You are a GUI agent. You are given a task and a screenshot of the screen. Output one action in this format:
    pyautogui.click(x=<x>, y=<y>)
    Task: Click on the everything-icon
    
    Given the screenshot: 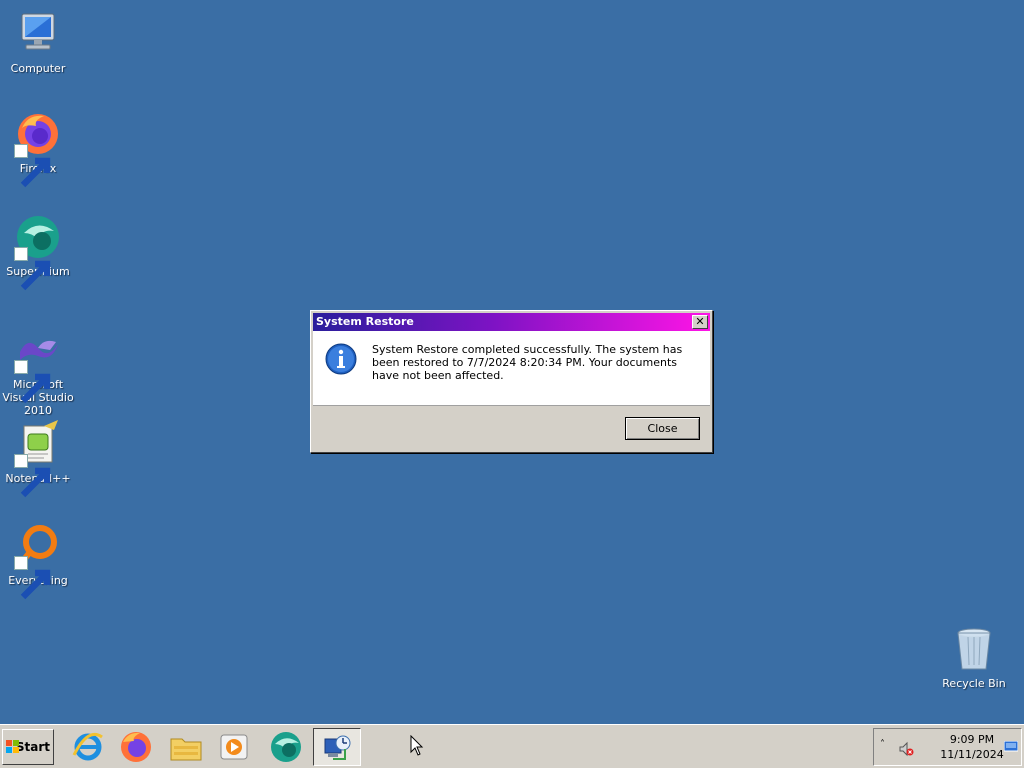 What is the action you would take?
    pyautogui.click(x=38, y=561)
    